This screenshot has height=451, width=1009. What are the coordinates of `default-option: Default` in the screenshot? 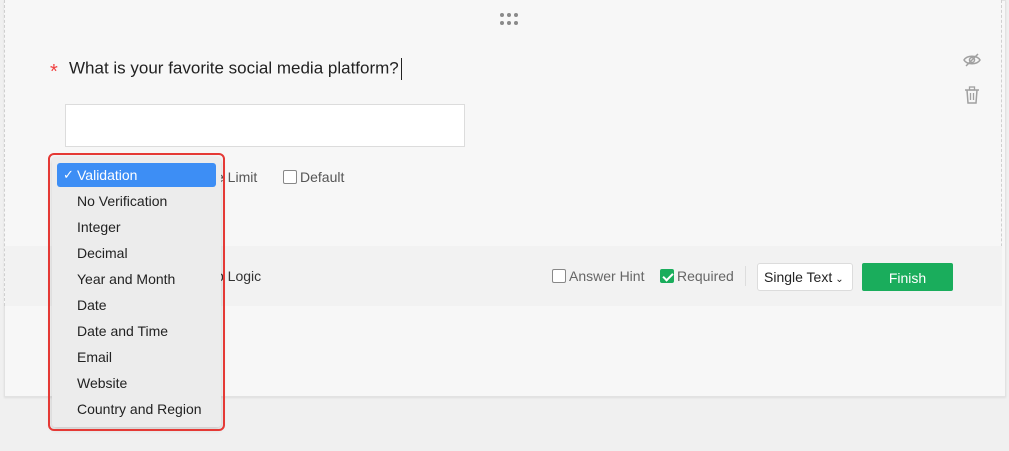 It's located at (313, 177).